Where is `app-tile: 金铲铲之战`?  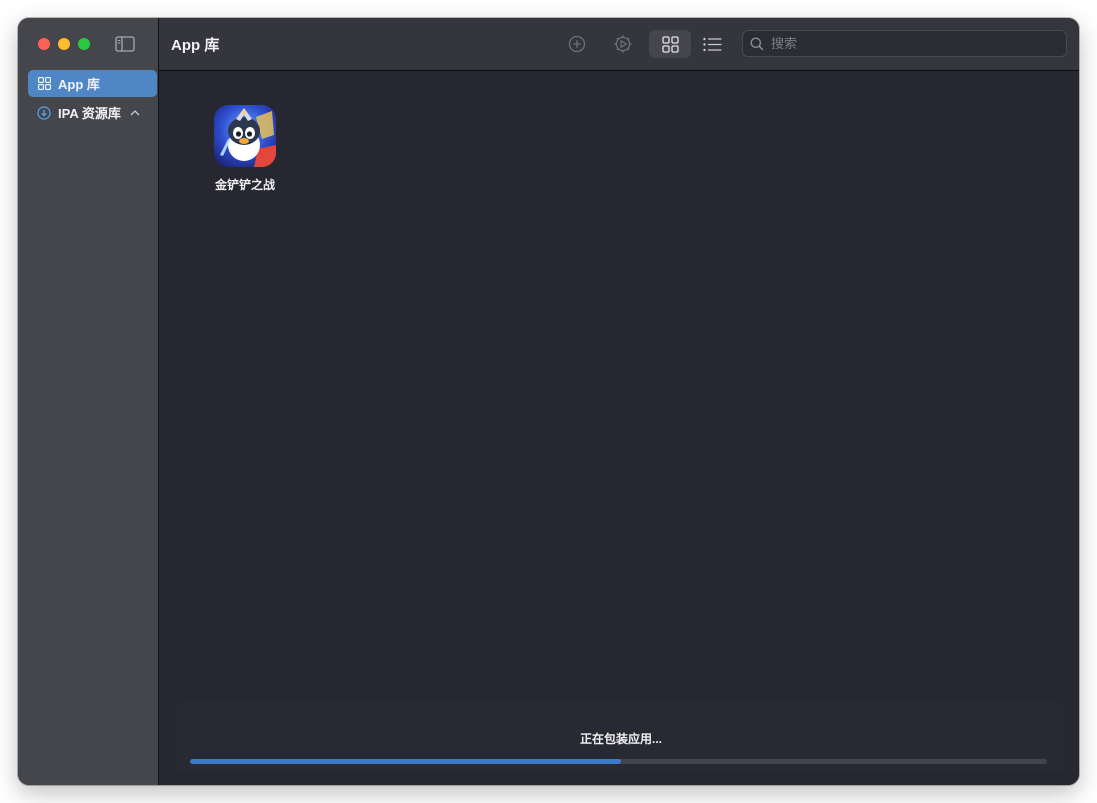
app-tile: 金铲铲之战 is located at coordinates (245, 149).